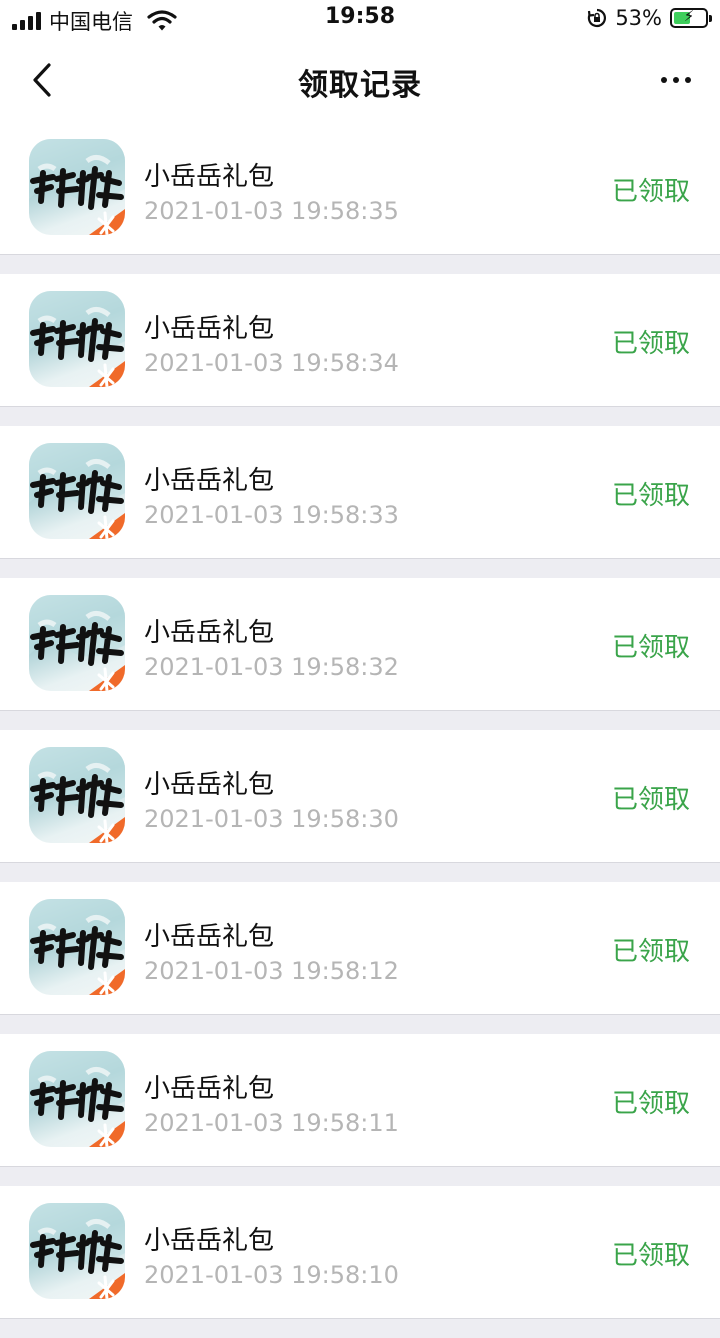  Describe the element at coordinates (271, 971) in the screenshot. I see `claim-timestamp: 2021-01-03 19:58:12` at that location.